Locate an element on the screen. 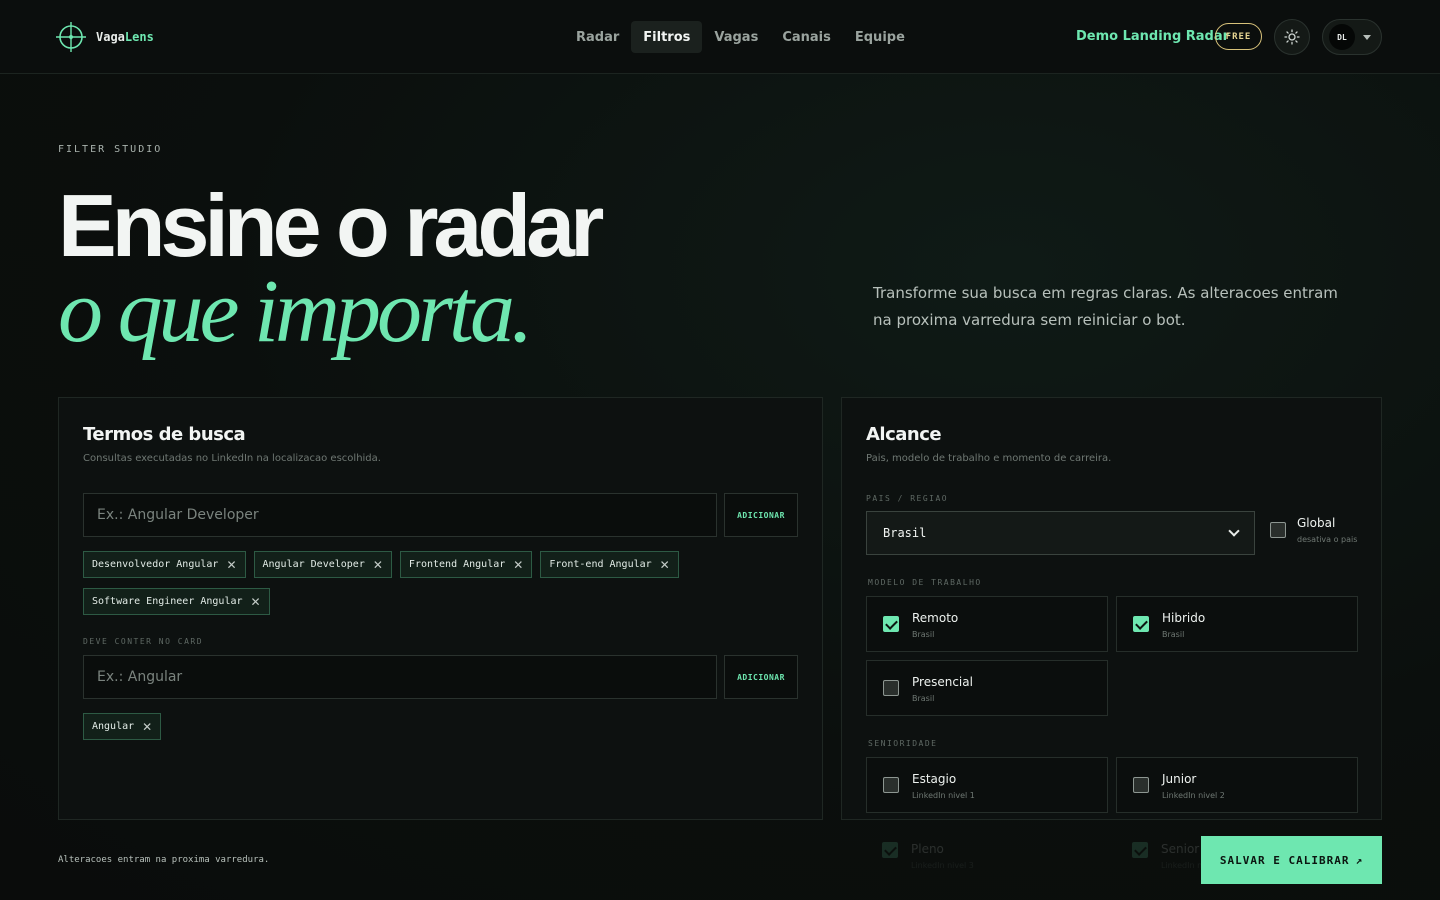 This screenshot has height=900, width=1440. option-sub: LinkedIn nivel 1 is located at coordinates (943, 795).